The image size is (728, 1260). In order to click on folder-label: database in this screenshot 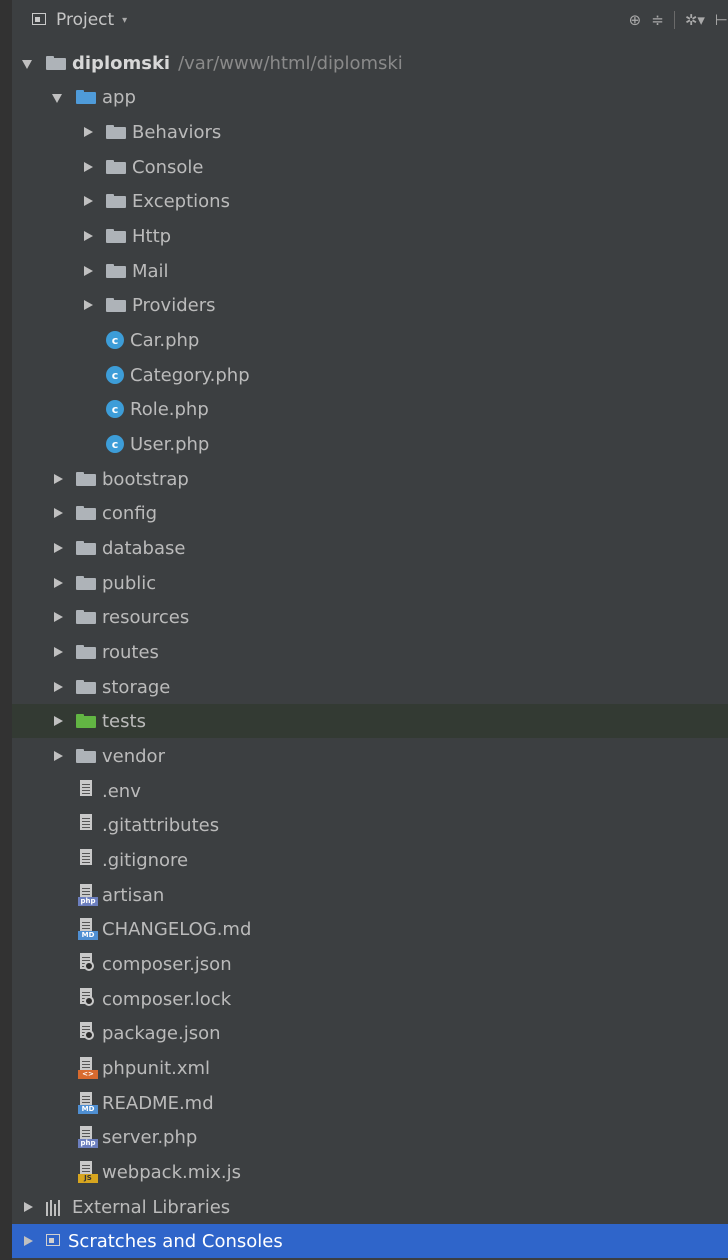, I will do `click(144, 548)`.